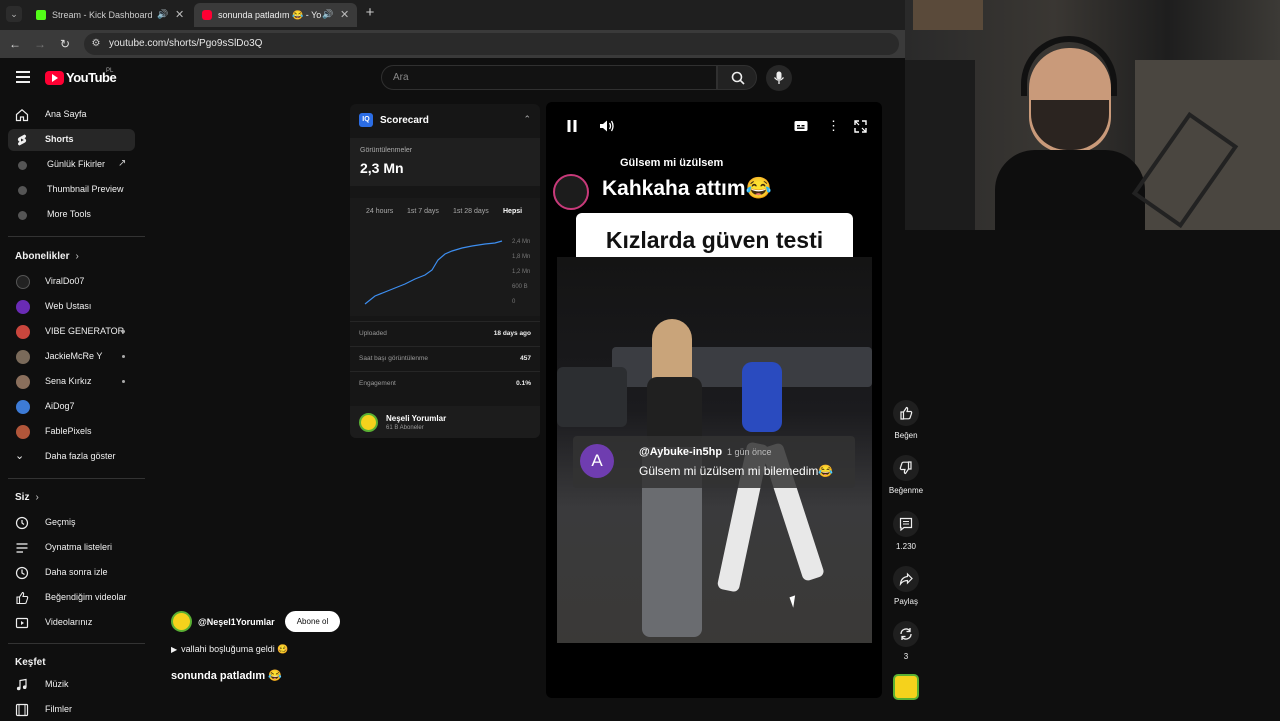 The width and height of the screenshot is (1280, 721). I want to click on share-button: Paylaş, so click(906, 586).